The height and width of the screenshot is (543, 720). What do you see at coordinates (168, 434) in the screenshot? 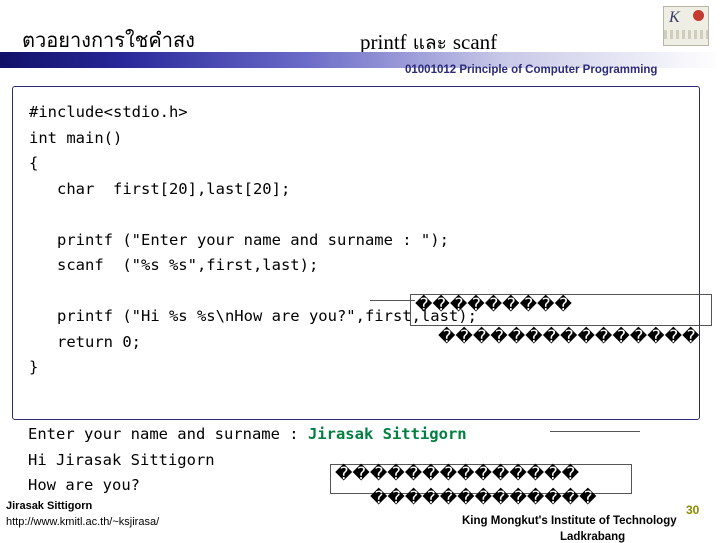
I see `output-prompt: Enter your name and surname :` at bounding box center [168, 434].